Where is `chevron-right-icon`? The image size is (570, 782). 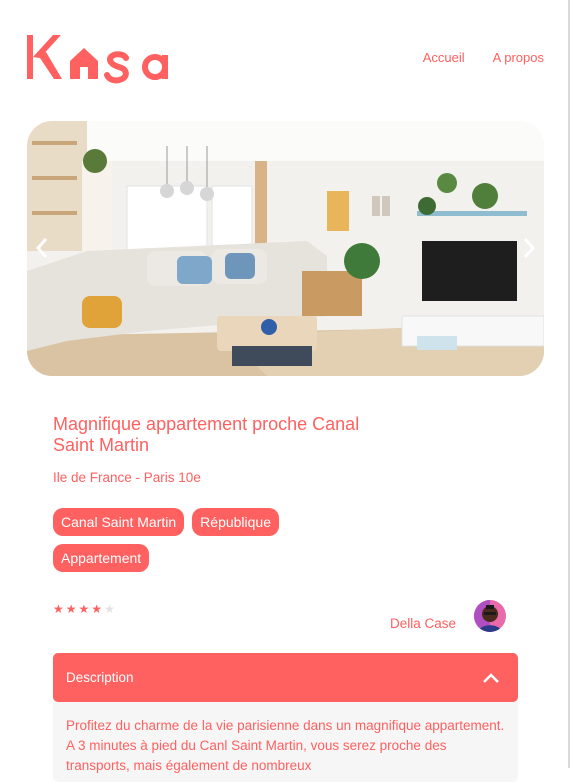 chevron-right-icon is located at coordinates (529, 248).